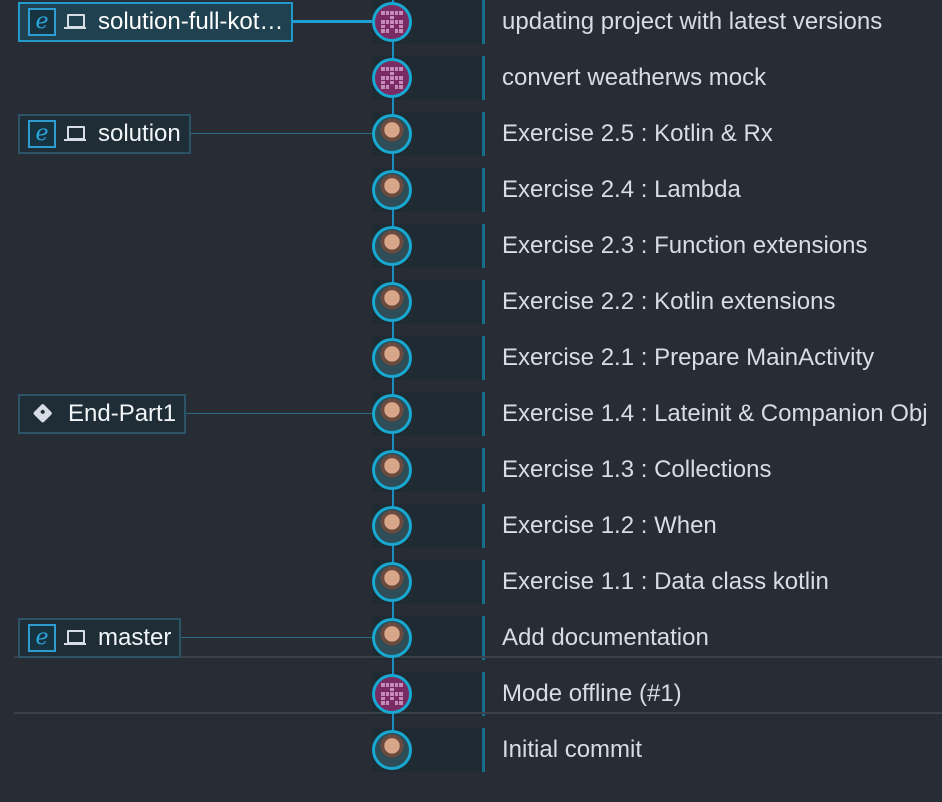 This screenshot has height=802, width=942. Describe the element at coordinates (139, 133) in the screenshot. I see `ref-label-text: solution` at that location.